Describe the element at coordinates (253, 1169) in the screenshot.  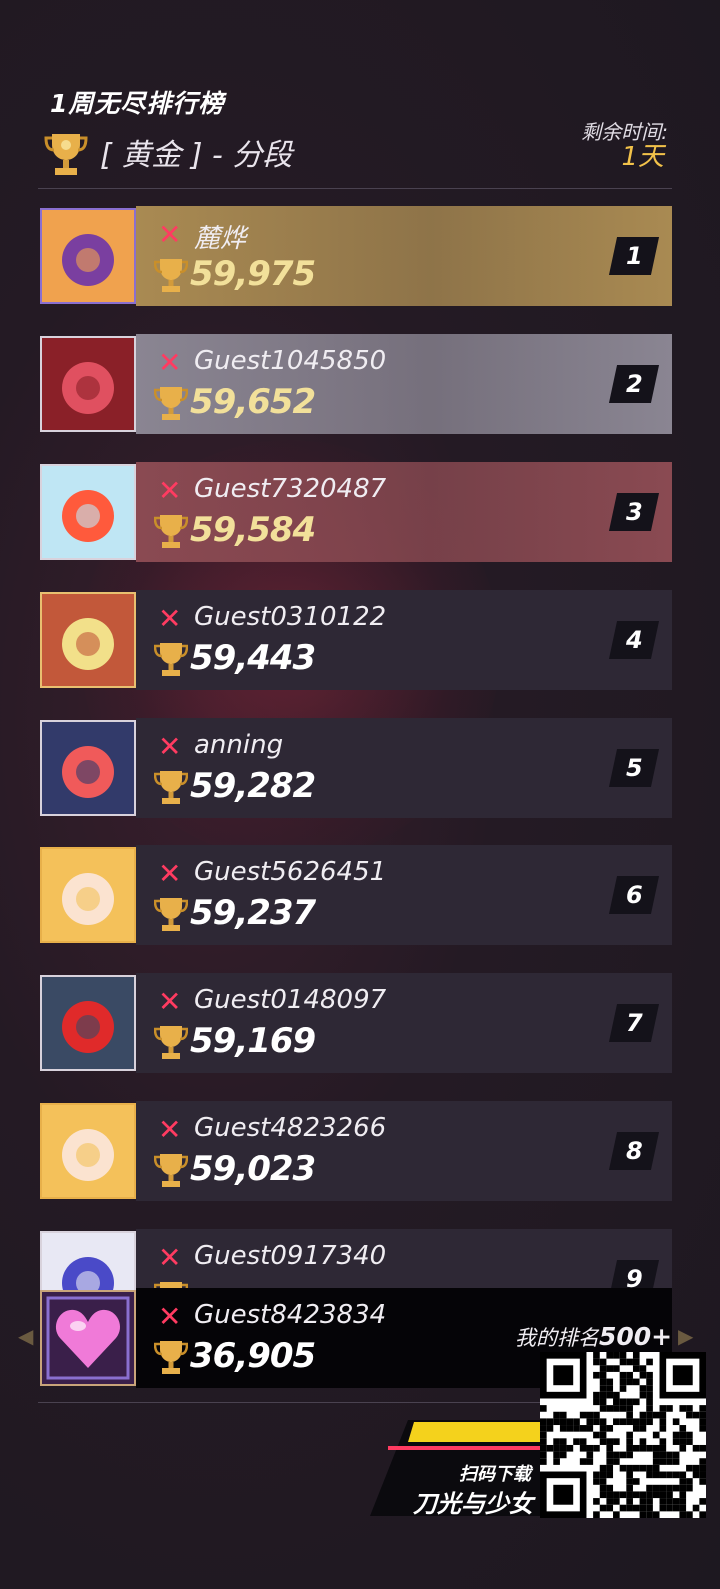
I see `player-score: 59,023` at that location.